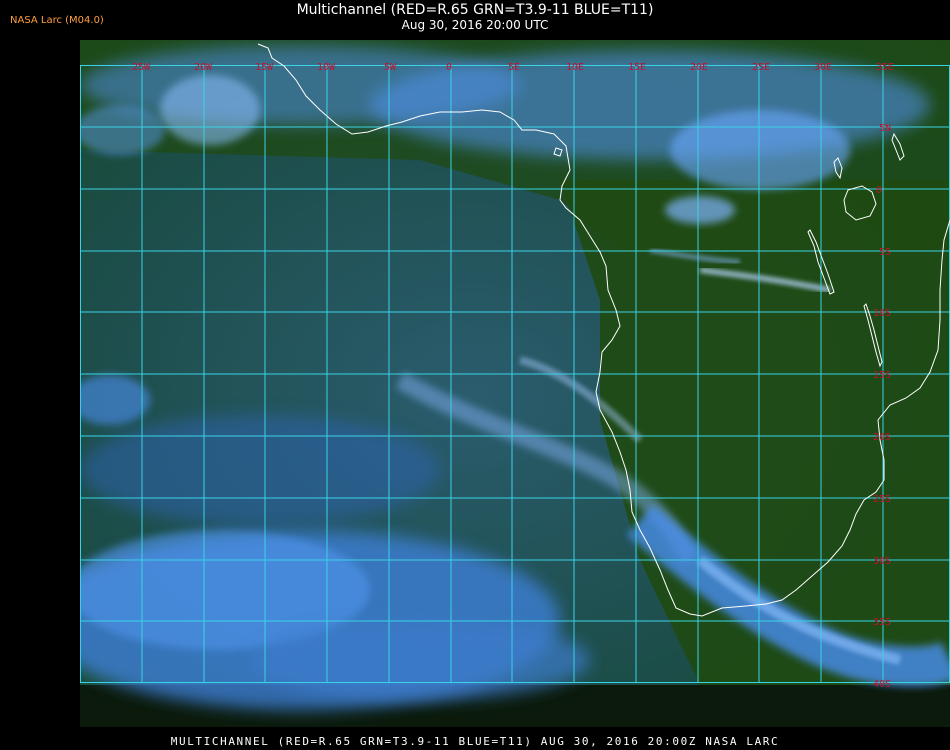 This screenshot has height=750, width=950. Describe the element at coordinates (141, 67) in the screenshot. I see `lon-label-25w: 25W` at that location.